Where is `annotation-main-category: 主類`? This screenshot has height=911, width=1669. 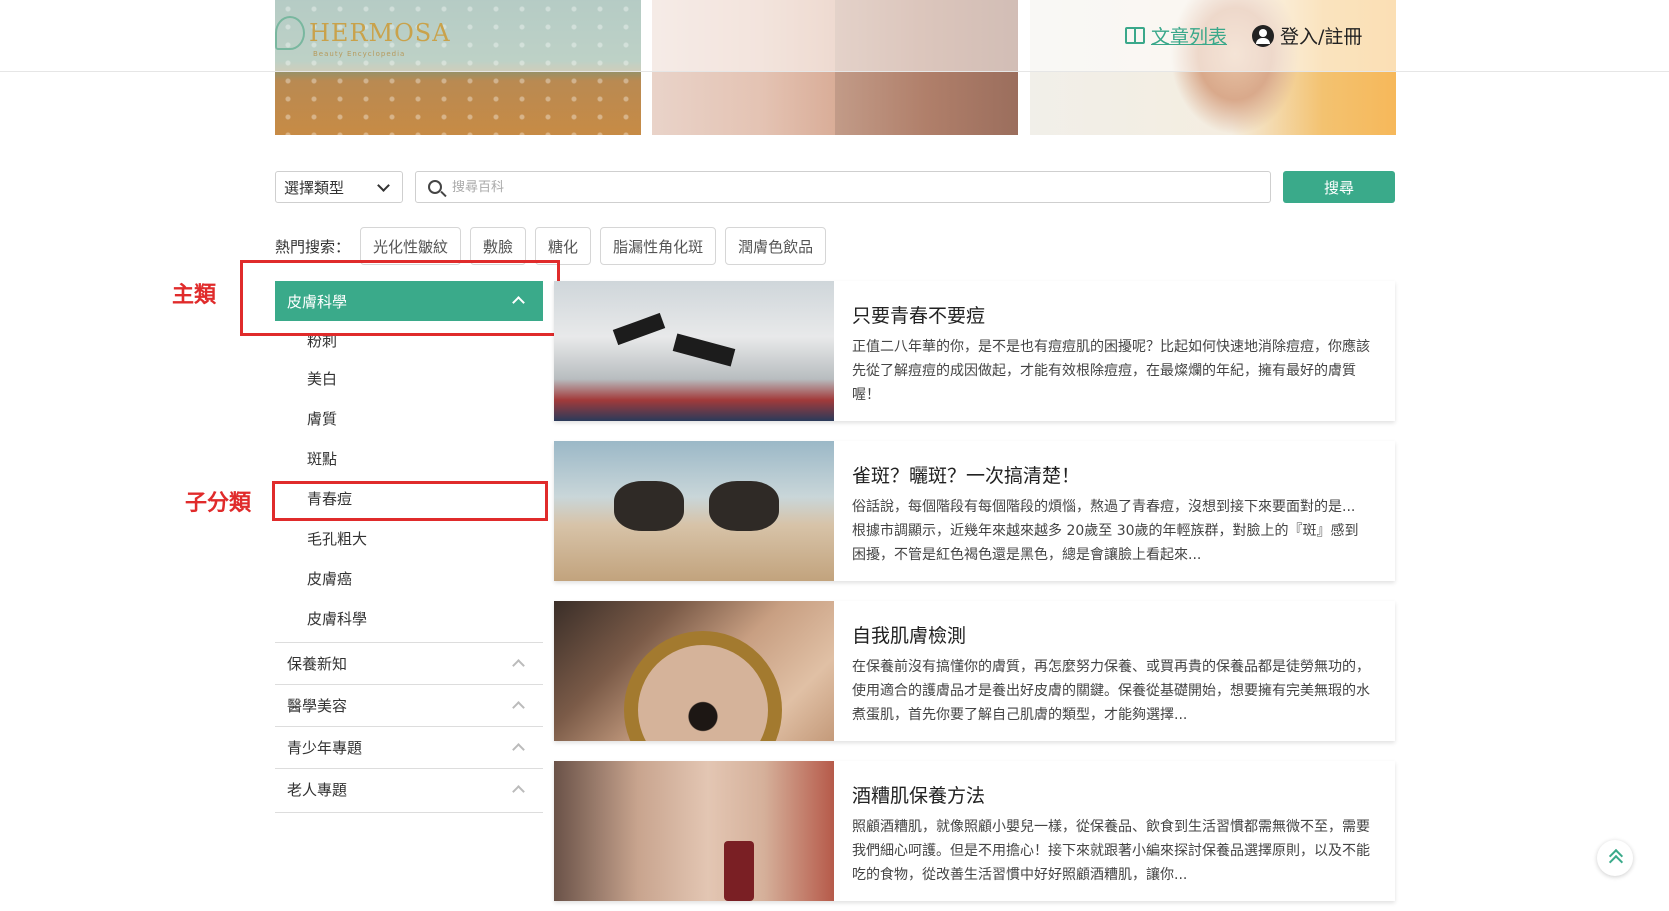 annotation-main-category: 主類 is located at coordinates (194, 295).